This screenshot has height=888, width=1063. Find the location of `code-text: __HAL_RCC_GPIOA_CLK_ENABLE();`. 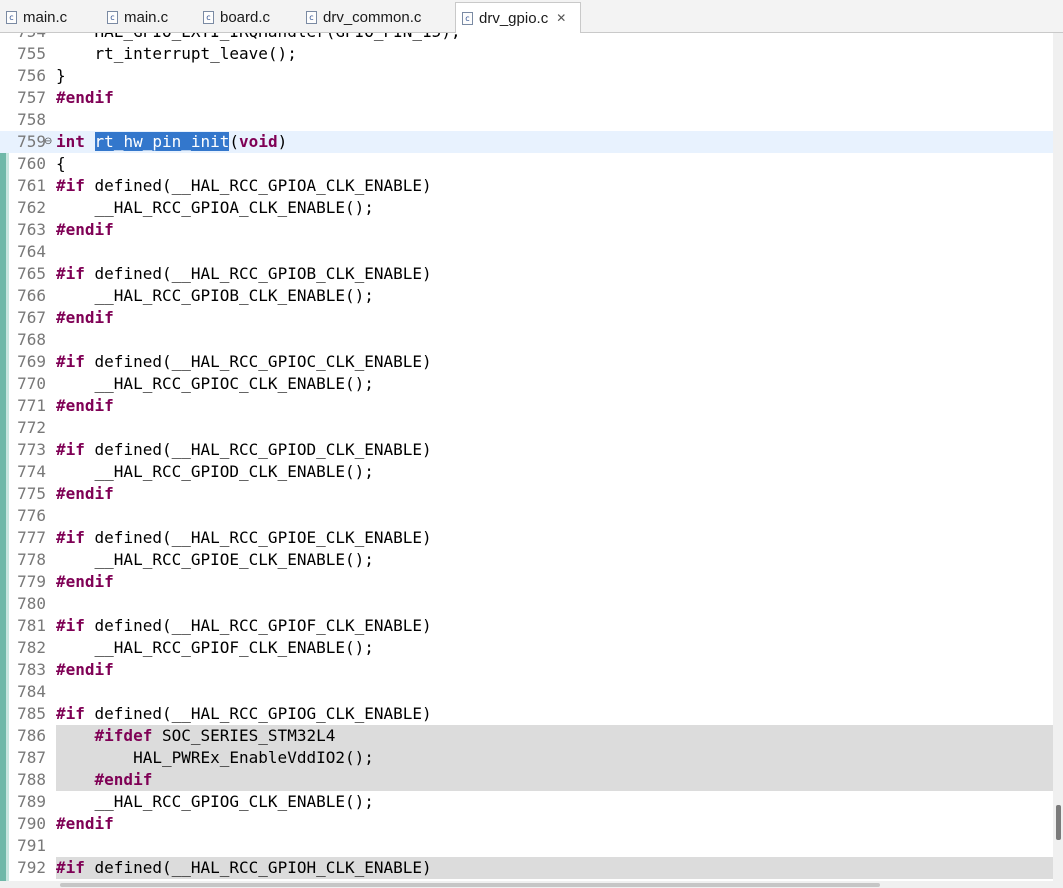

code-text: __HAL_RCC_GPIOA_CLK_ENABLE(); is located at coordinates (554, 208).